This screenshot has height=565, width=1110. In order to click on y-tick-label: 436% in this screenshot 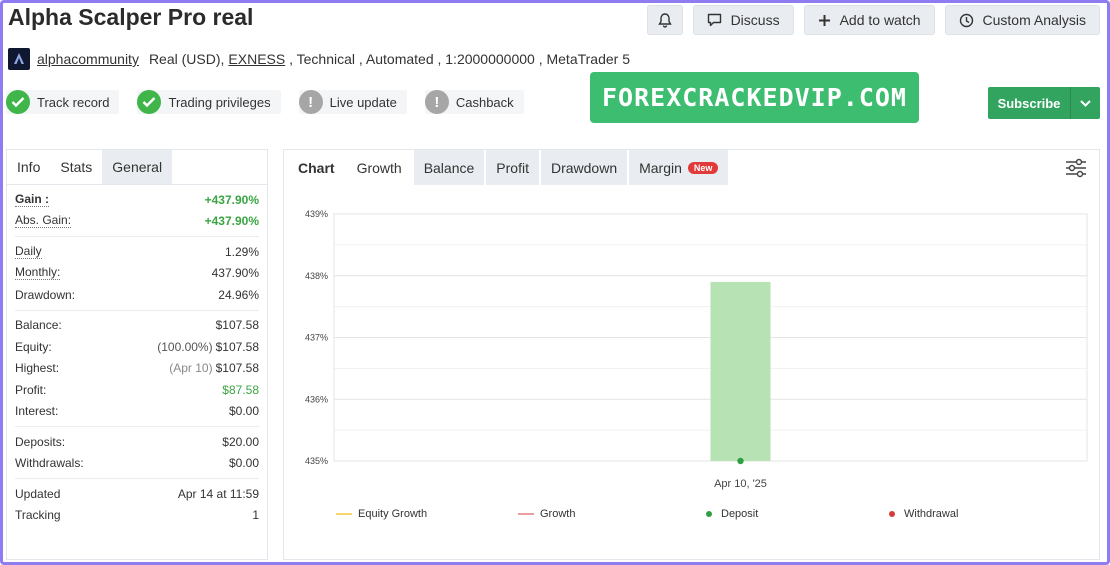, I will do `click(316, 399)`.